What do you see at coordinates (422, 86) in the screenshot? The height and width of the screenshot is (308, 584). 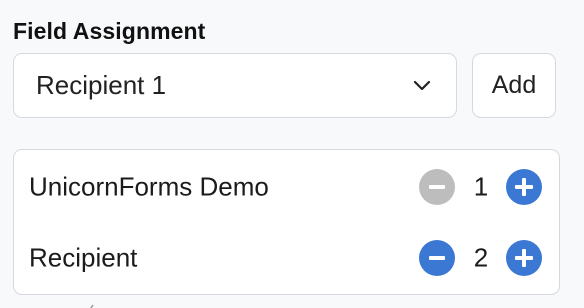 I see `chevron-down-icon` at bounding box center [422, 86].